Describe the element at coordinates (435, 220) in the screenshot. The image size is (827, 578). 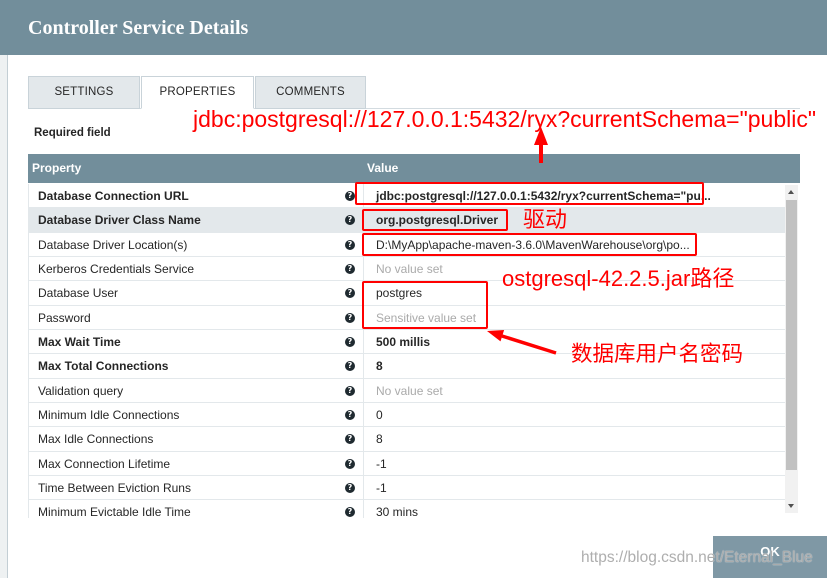
I see `annotation-box-driver-class` at that location.